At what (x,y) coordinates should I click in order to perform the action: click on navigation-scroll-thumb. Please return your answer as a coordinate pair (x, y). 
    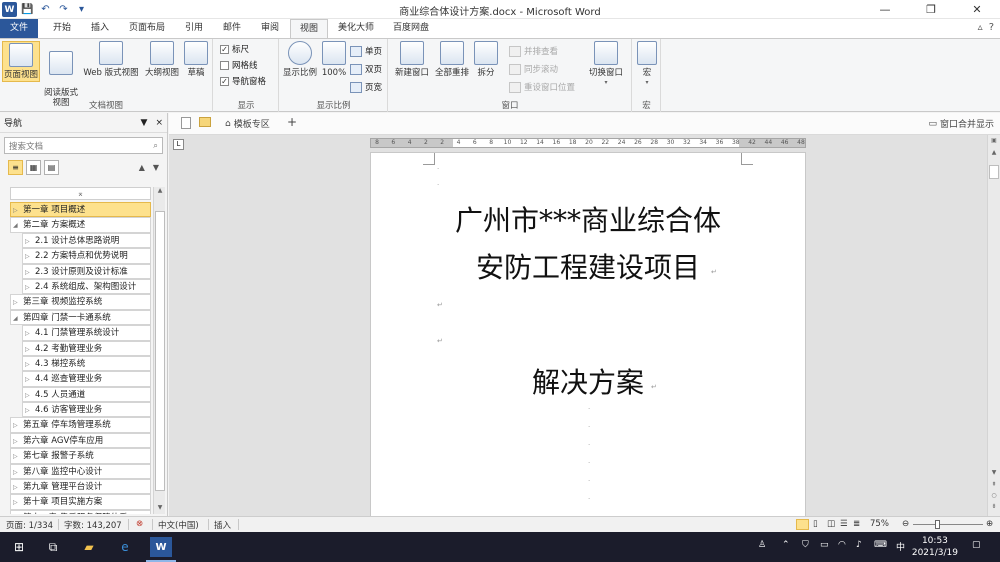
    Looking at the image, I should click on (160, 351).